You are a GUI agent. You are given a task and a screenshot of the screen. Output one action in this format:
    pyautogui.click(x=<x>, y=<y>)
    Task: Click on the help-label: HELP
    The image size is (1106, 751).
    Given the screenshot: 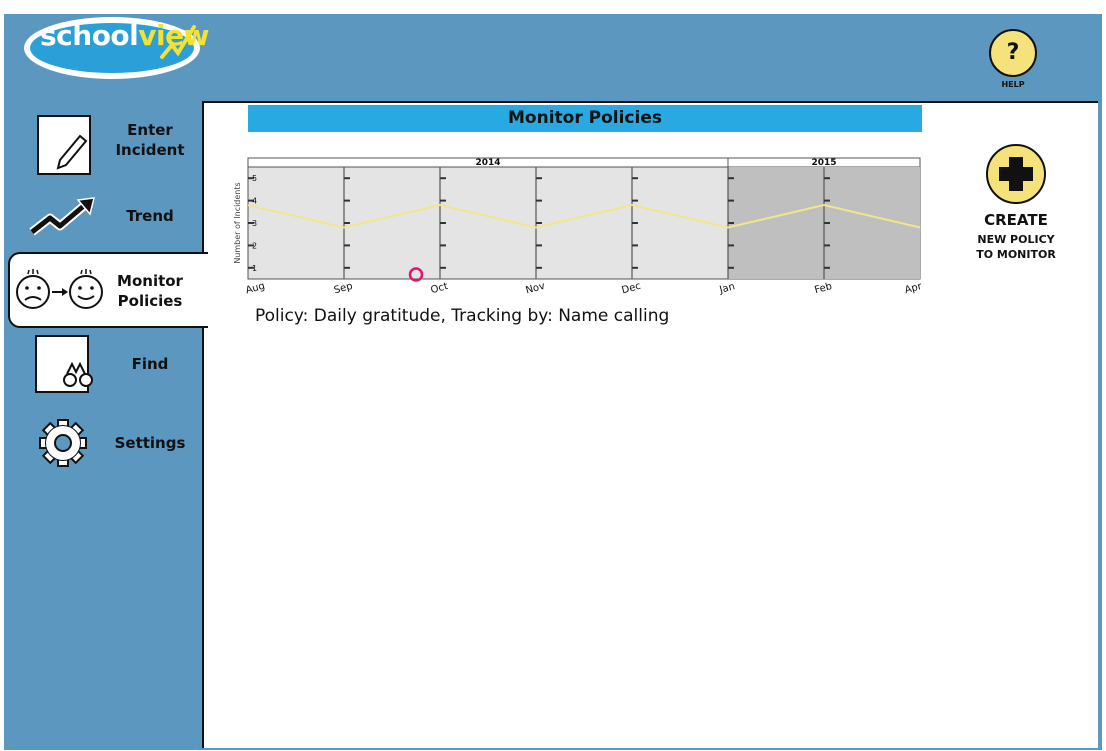 What is the action you would take?
    pyautogui.click(x=1013, y=84)
    